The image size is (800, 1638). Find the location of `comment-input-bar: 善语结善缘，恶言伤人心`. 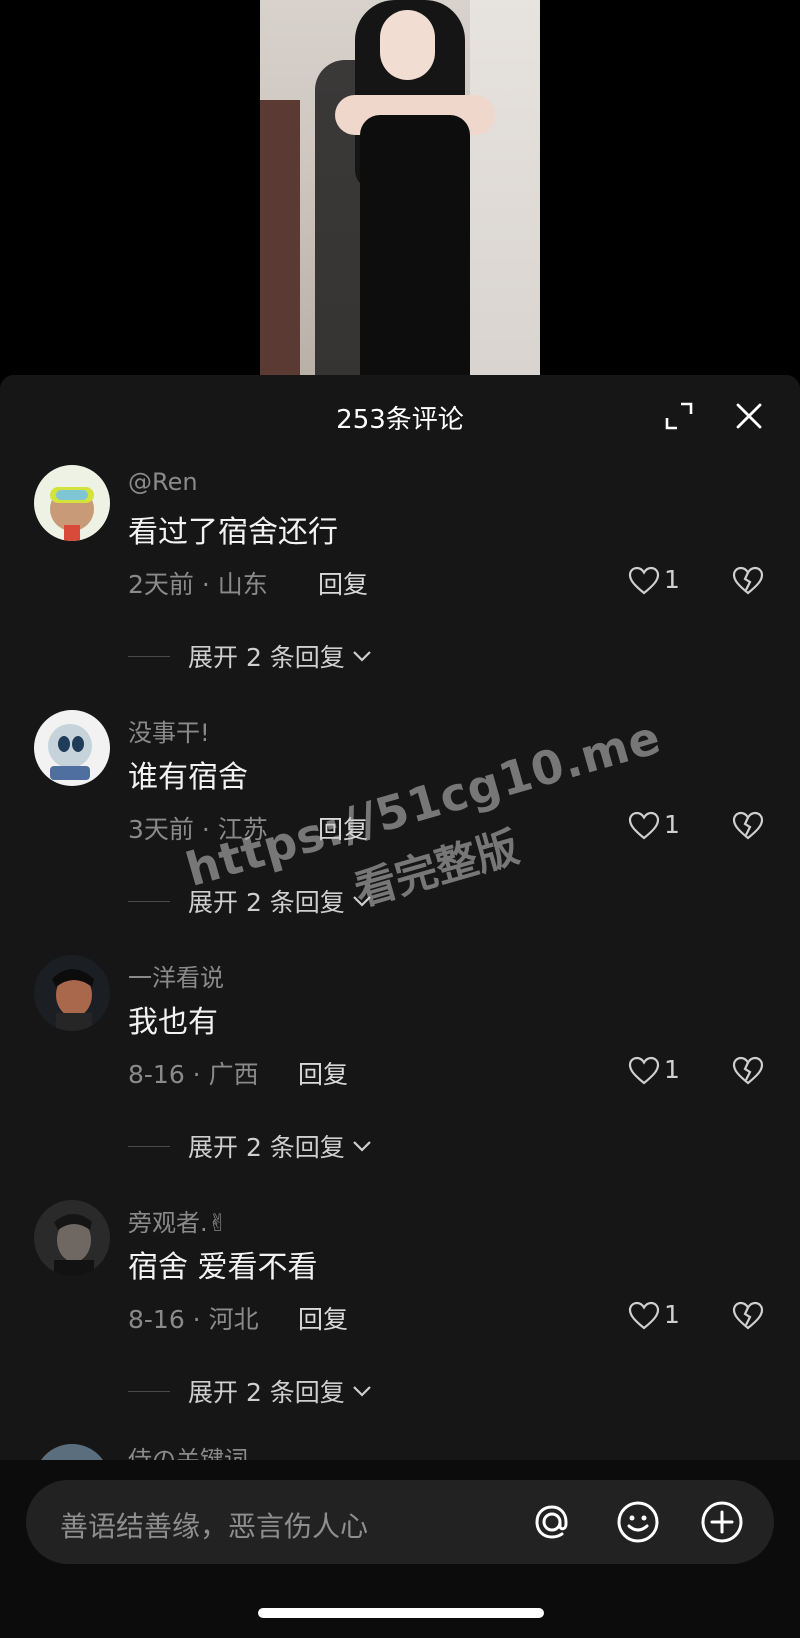

comment-input-bar: 善语结善缘，恶言伤人心 is located at coordinates (400, 1549).